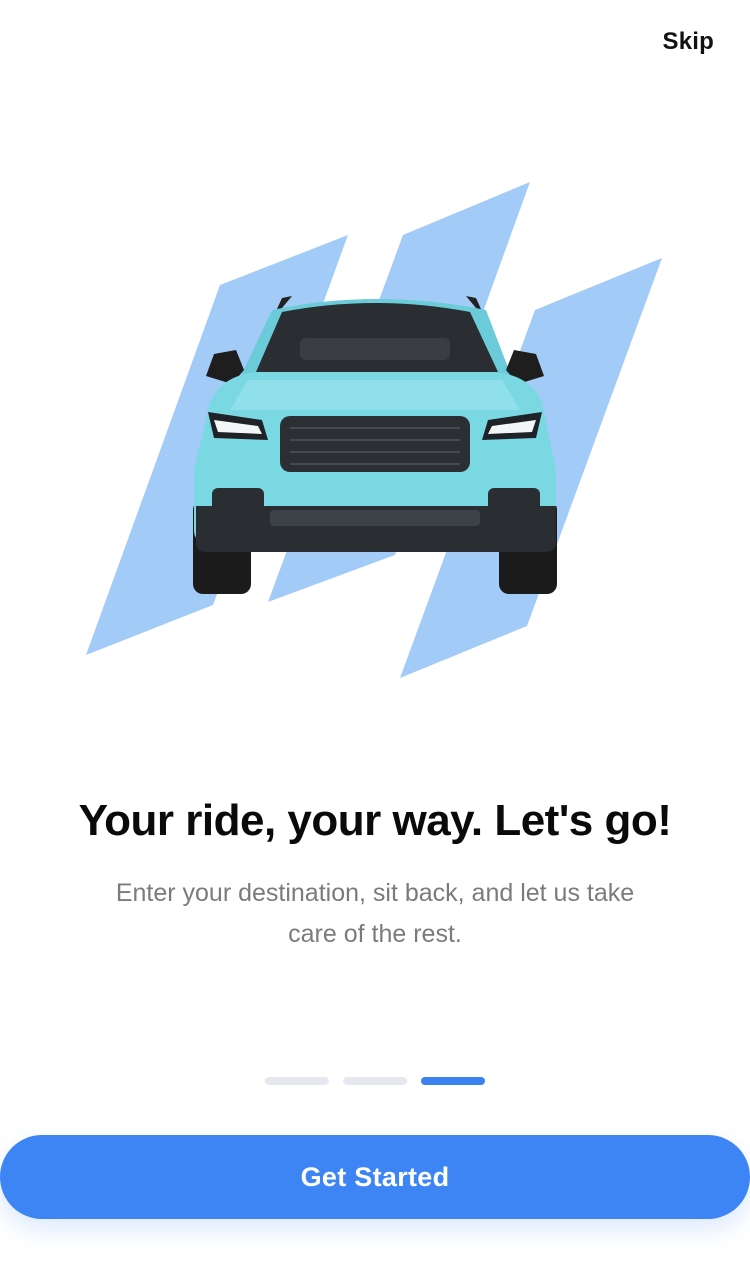 This screenshot has height=1288, width=750. I want to click on onboarding-title: Your ride, your way. Let's go!, so click(375, 820).